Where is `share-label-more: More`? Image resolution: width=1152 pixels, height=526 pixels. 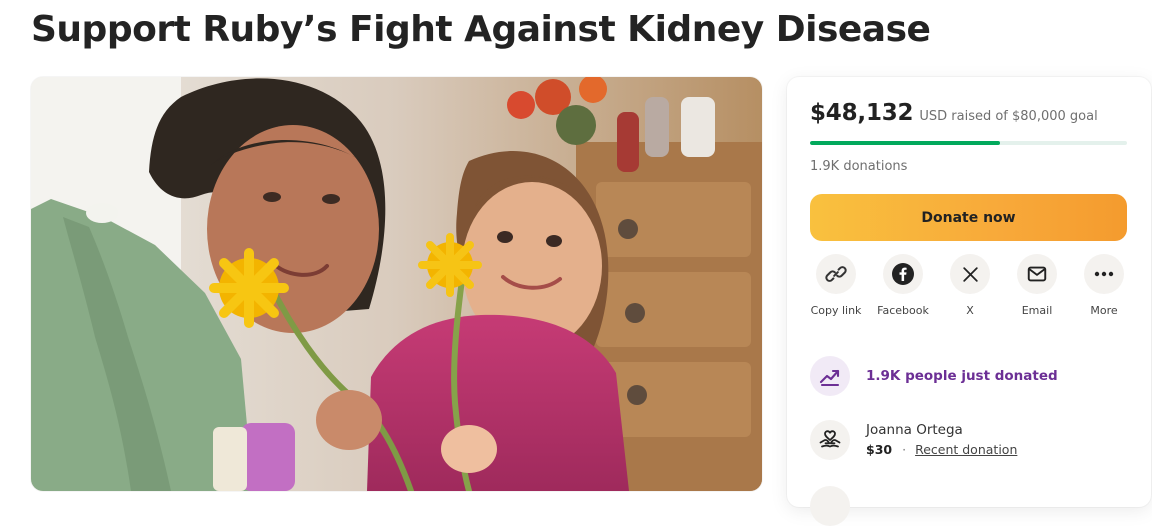 share-label-more: More is located at coordinates (1104, 310).